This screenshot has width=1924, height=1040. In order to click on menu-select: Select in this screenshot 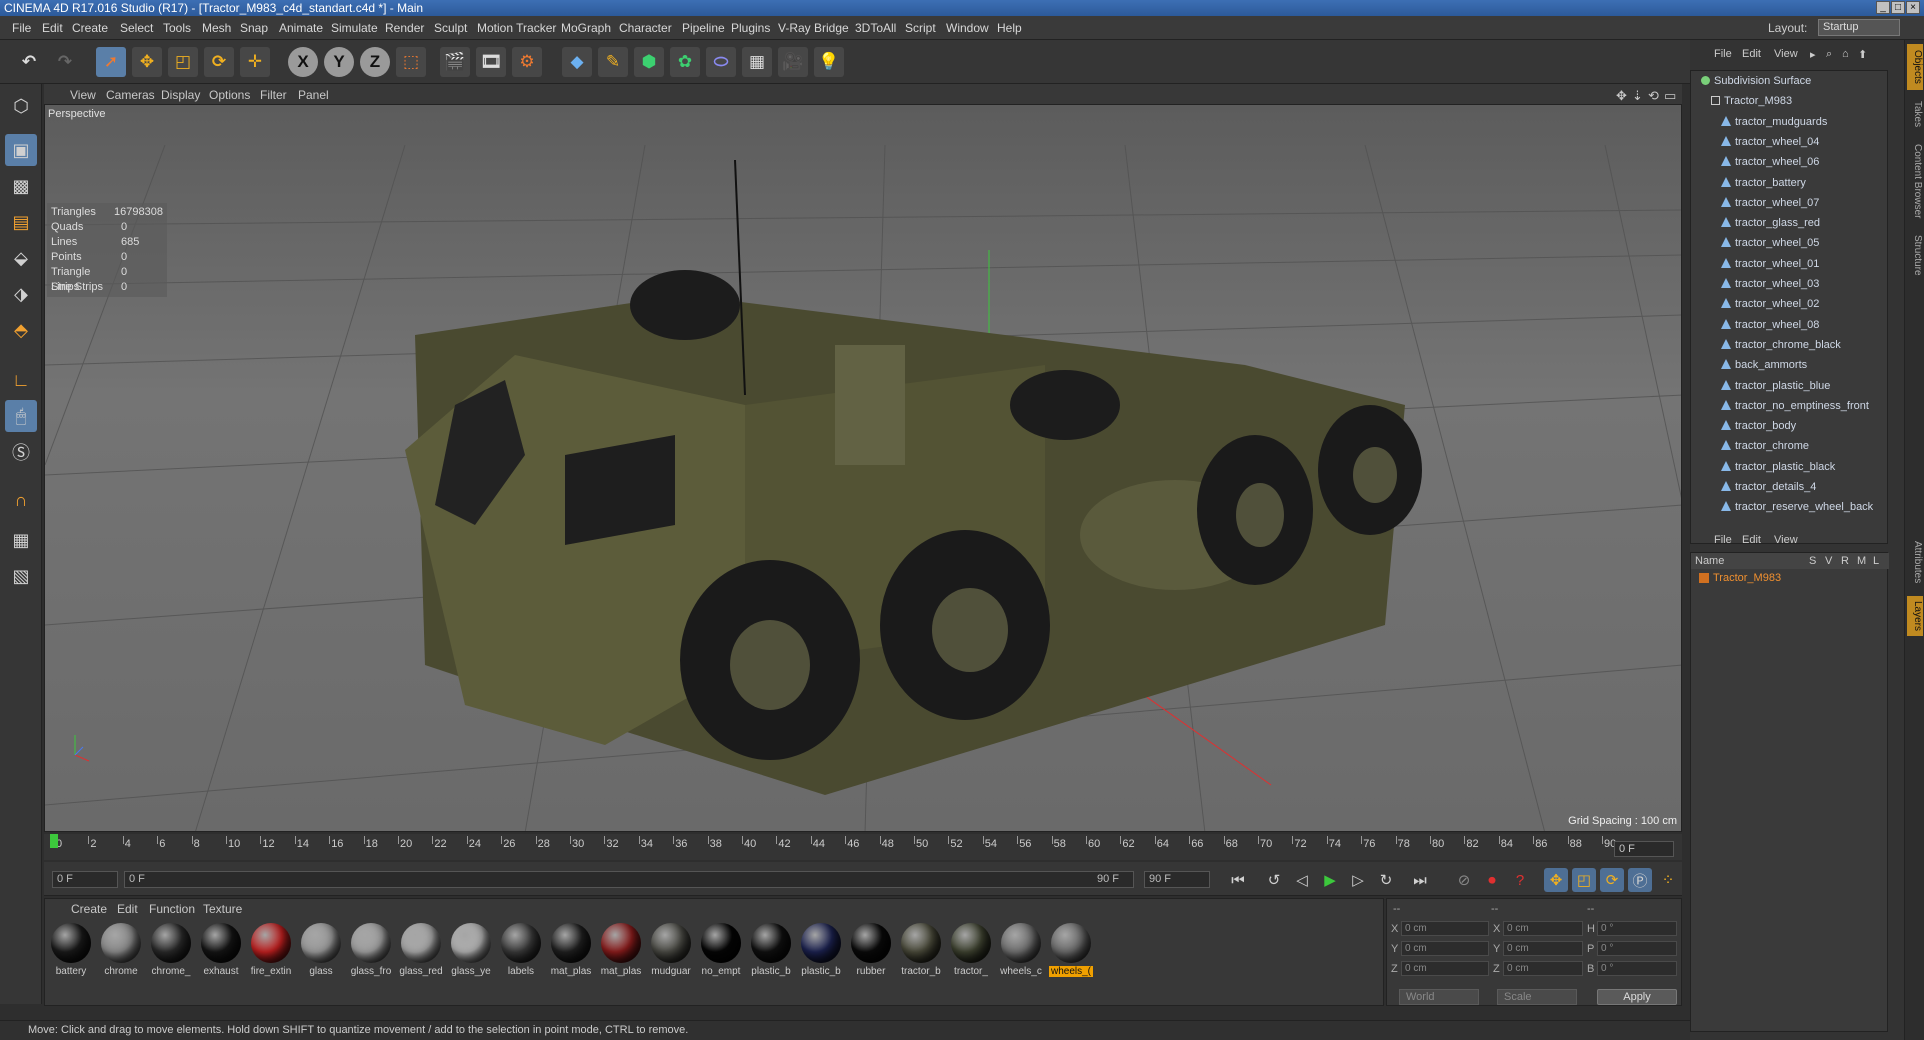, I will do `click(136, 28)`.